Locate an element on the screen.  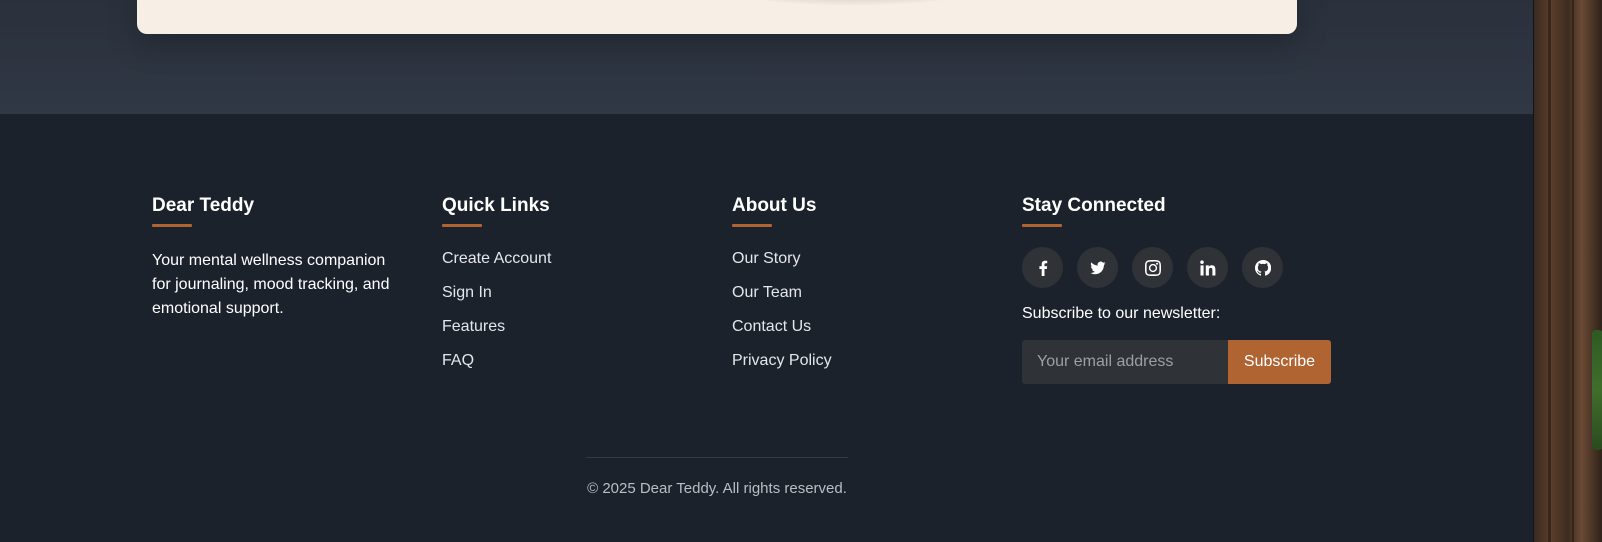
link-privacy-policy: Privacy Policy is located at coordinates (782, 361).